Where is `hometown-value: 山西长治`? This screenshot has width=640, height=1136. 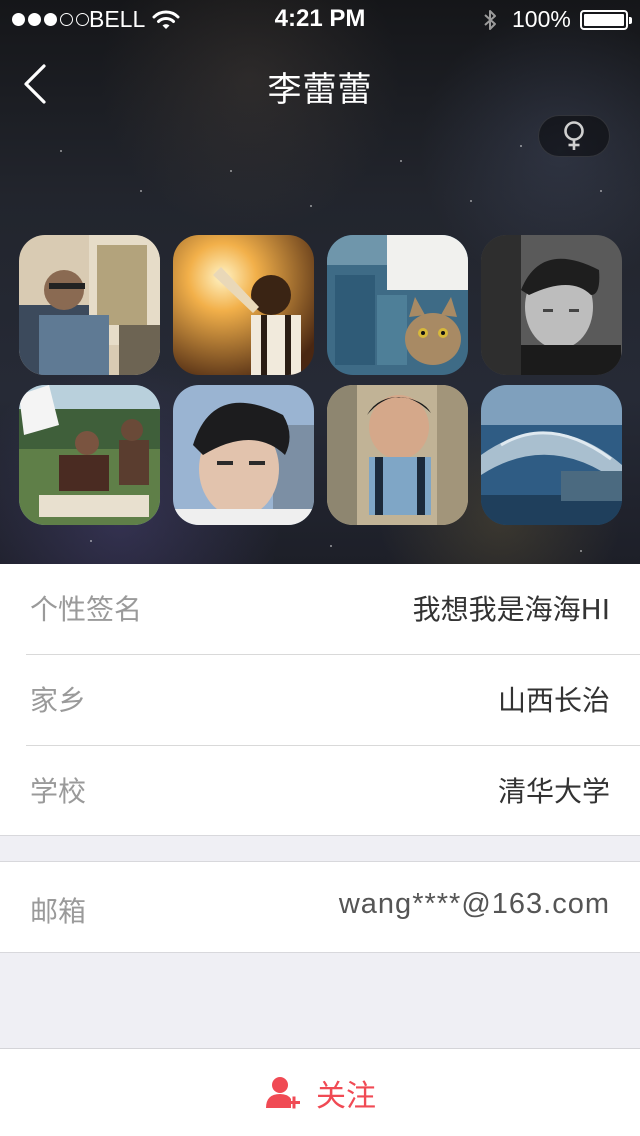
hometown-value: 山西长治 is located at coordinates (553, 700).